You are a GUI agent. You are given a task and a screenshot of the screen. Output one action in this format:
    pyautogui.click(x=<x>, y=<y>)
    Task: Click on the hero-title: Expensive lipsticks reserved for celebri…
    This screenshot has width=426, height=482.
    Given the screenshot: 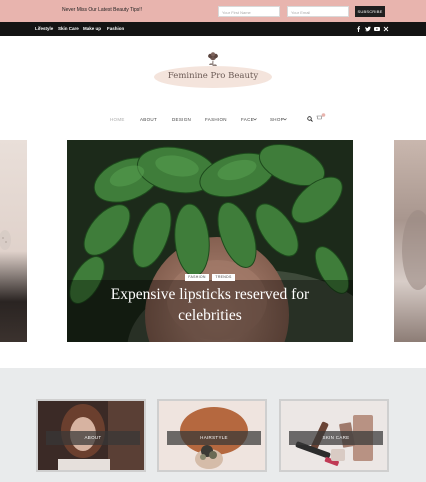 What is the action you would take?
    pyautogui.click(x=210, y=305)
    